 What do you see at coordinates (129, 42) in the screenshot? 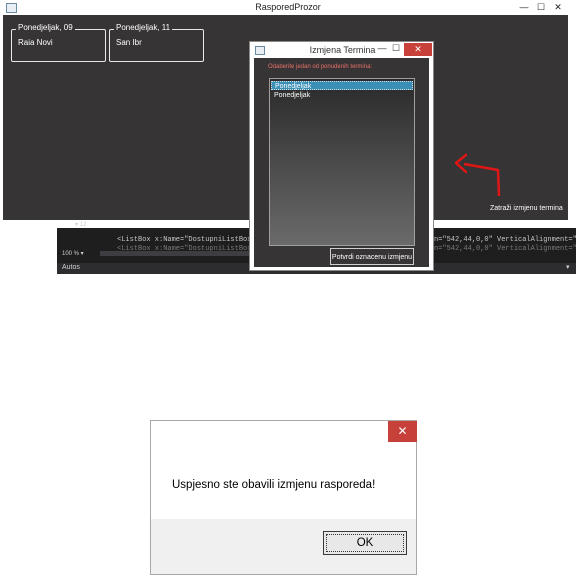
I see `schedule-entry: San Ibr` at bounding box center [129, 42].